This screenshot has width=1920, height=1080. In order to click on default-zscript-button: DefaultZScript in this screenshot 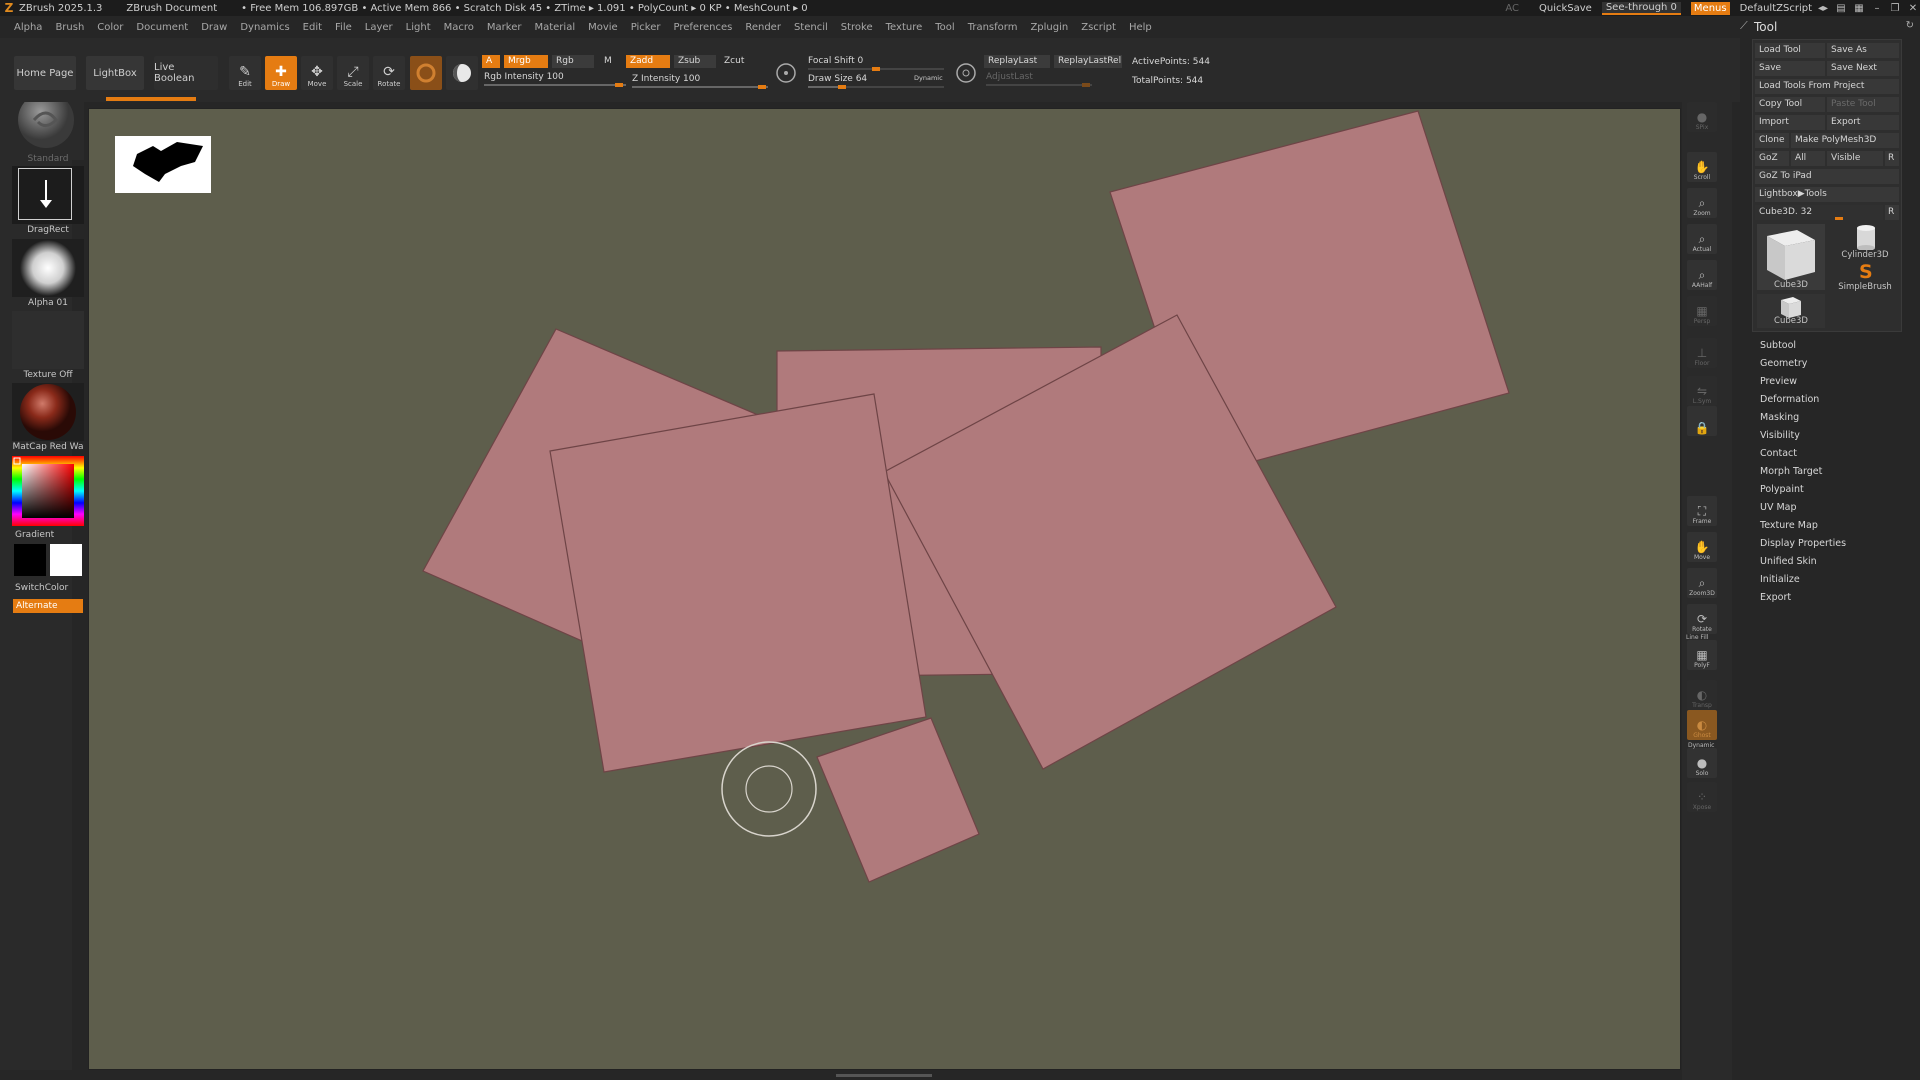, I will do `click(1776, 8)`.